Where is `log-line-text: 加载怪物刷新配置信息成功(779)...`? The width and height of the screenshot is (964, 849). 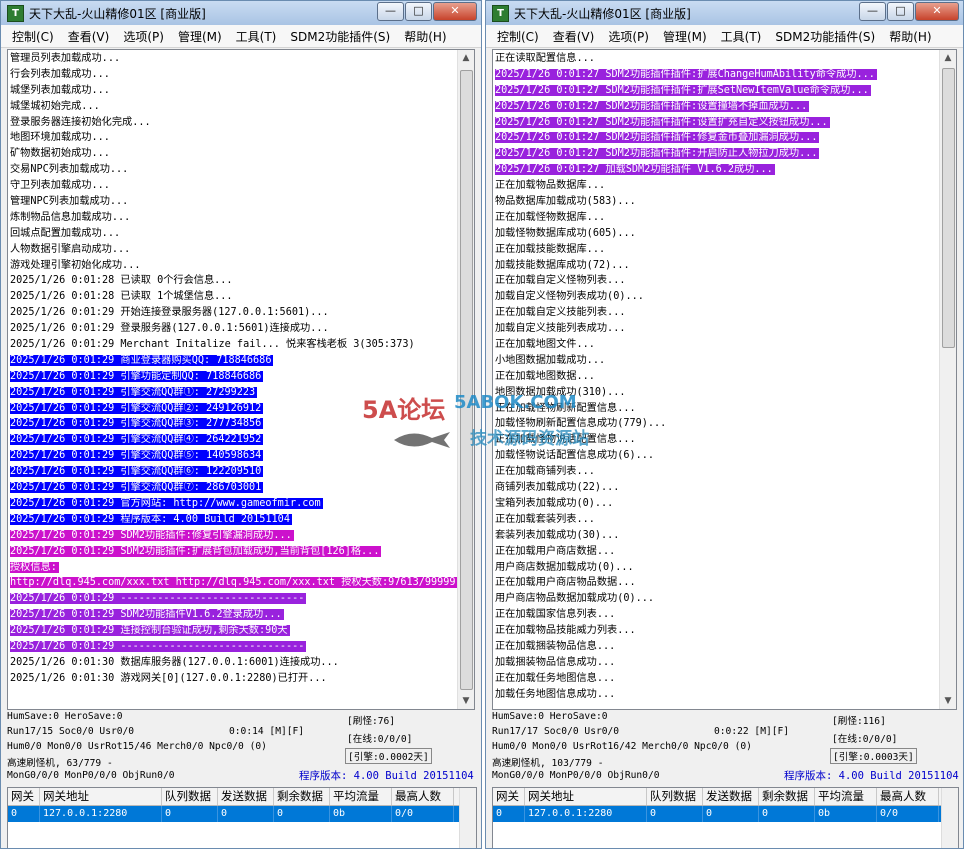
log-line-text: 加载怪物刷新配置信息成功(779)... is located at coordinates (581, 424).